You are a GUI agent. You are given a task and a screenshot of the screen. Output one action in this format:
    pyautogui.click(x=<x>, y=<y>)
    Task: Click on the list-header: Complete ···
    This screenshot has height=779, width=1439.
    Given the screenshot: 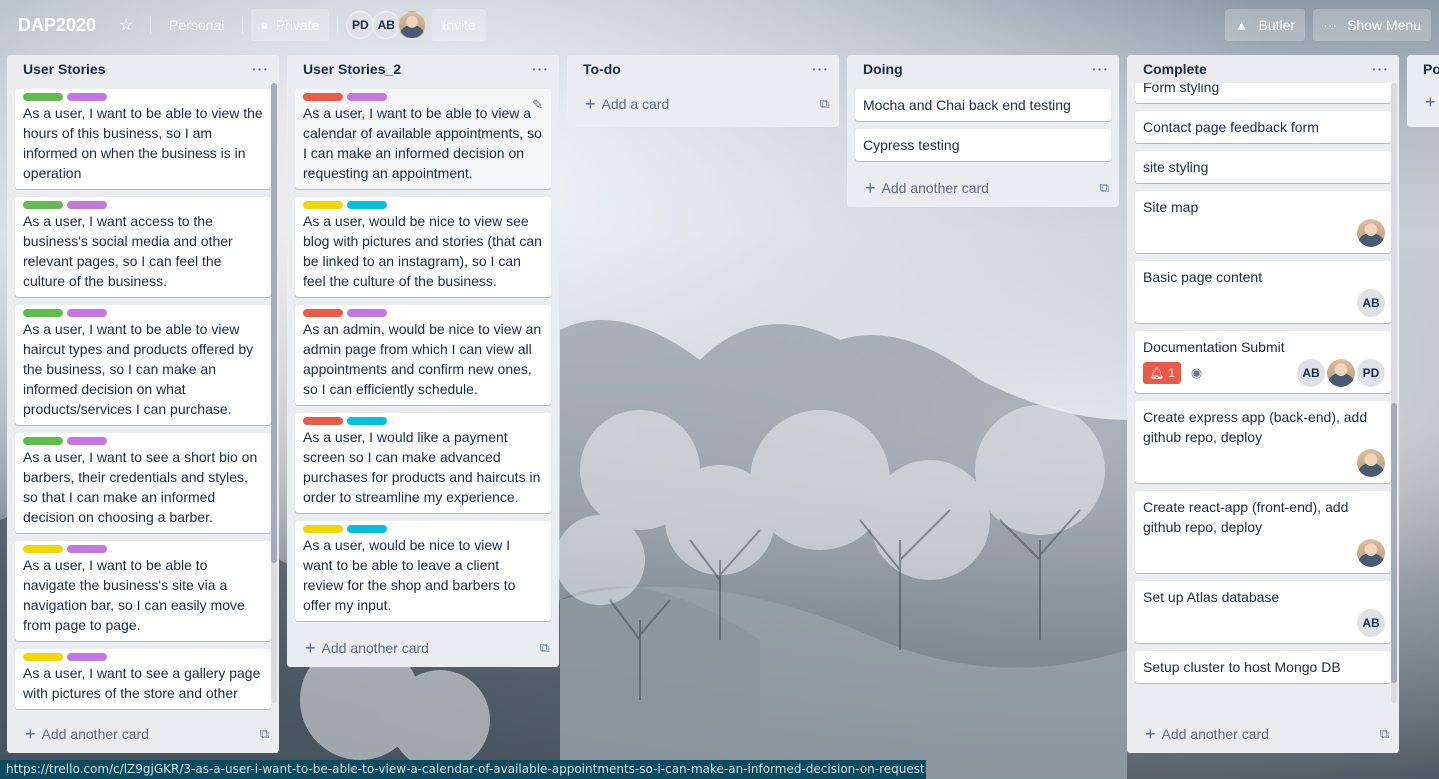 What is the action you would take?
    pyautogui.click(x=1263, y=69)
    